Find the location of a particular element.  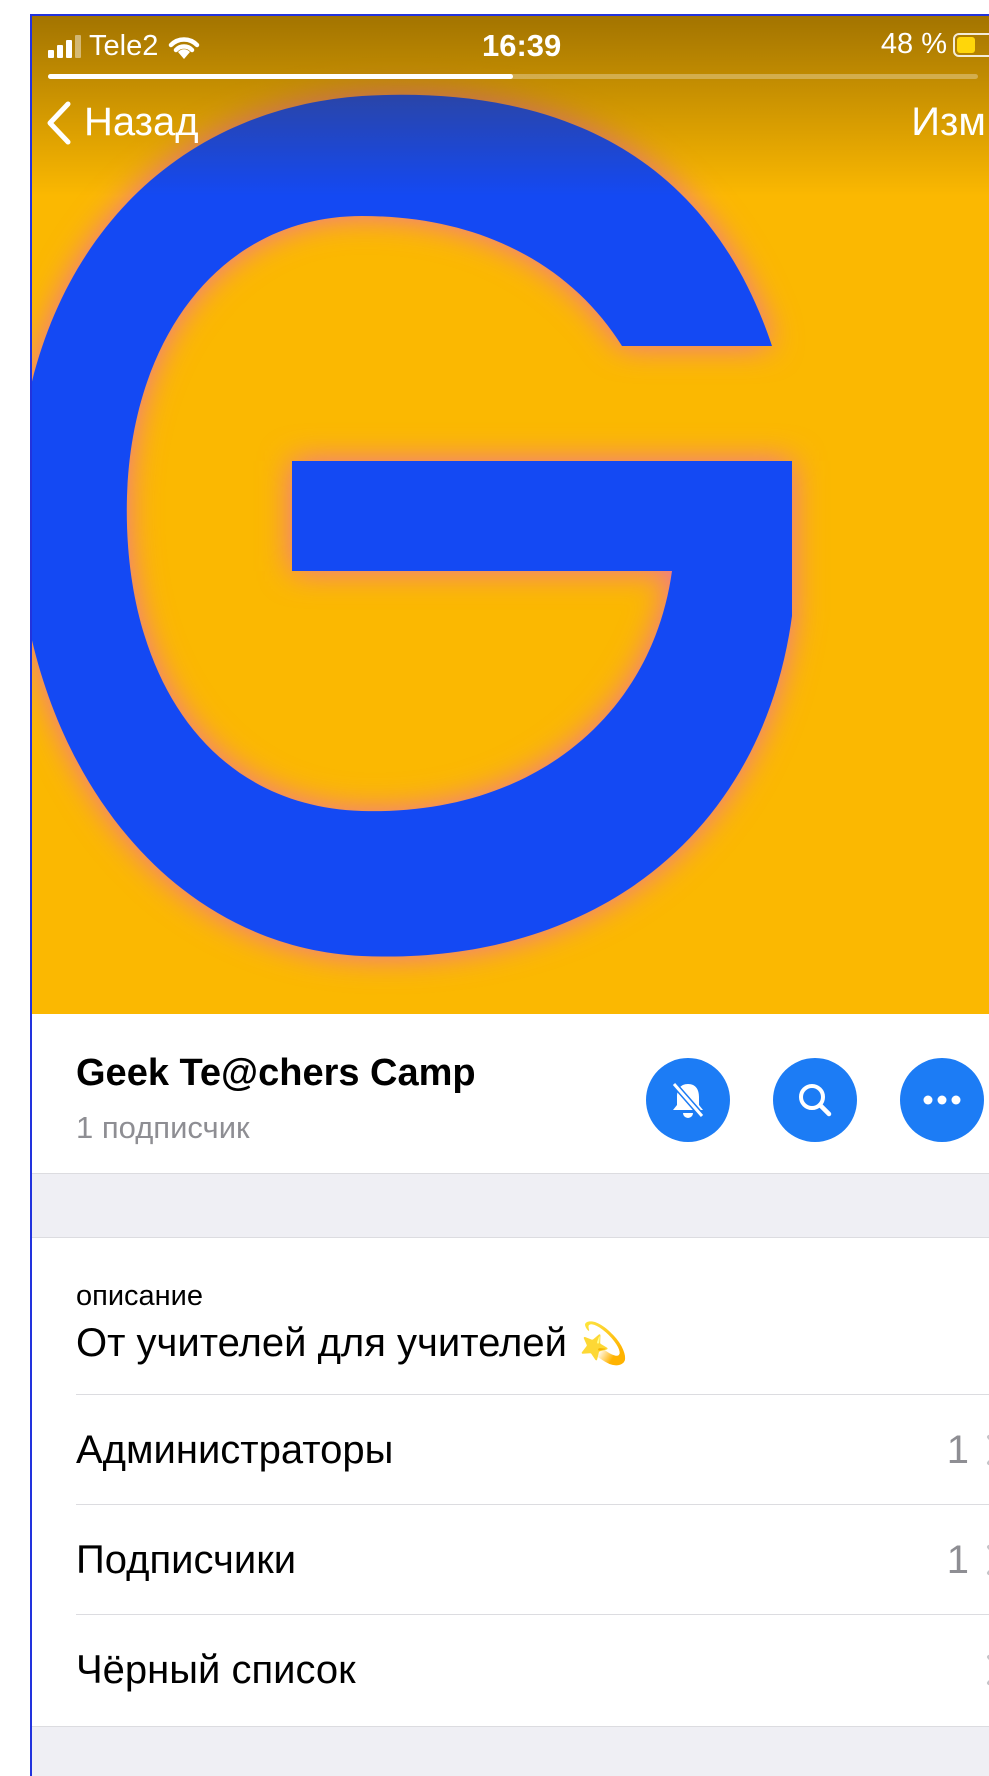

chevron-left-icon is located at coordinates (59, 122).